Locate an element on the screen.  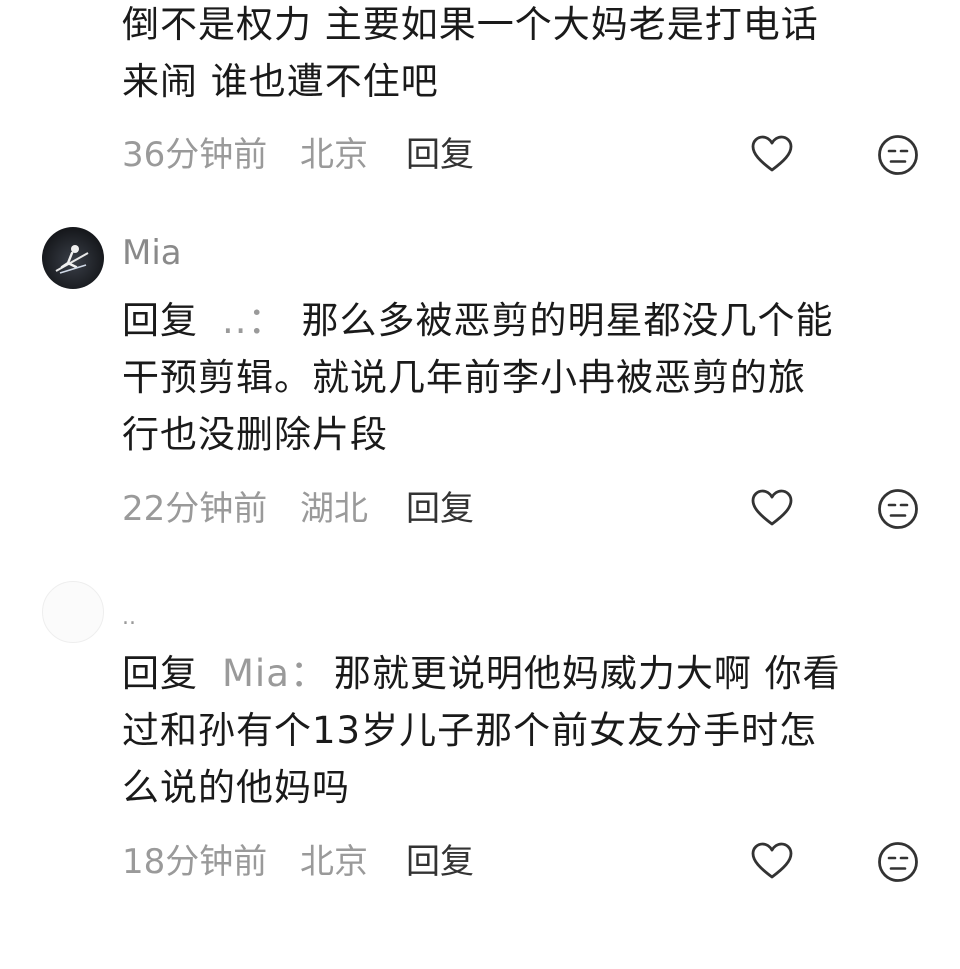
comment-line: 么说的他妈吗 is located at coordinates (236, 787).